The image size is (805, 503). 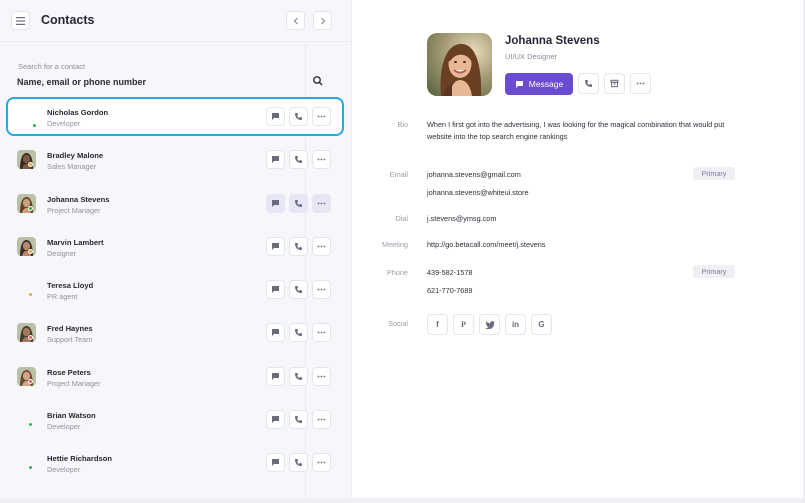 I want to click on facebook-button: f, so click(x=437, y=324).